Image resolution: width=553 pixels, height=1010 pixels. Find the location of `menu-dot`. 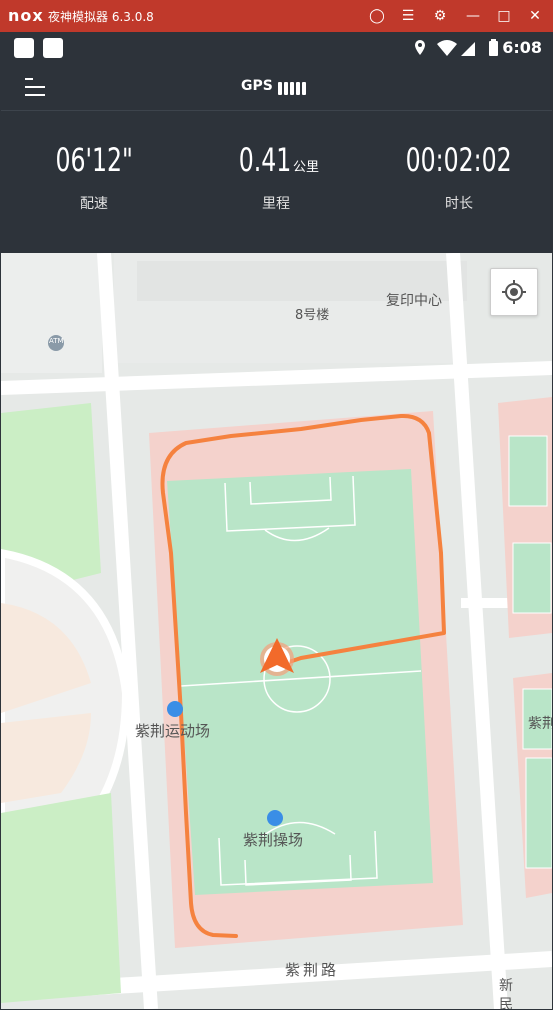

menu-dot is located at coordinates (29, 79).